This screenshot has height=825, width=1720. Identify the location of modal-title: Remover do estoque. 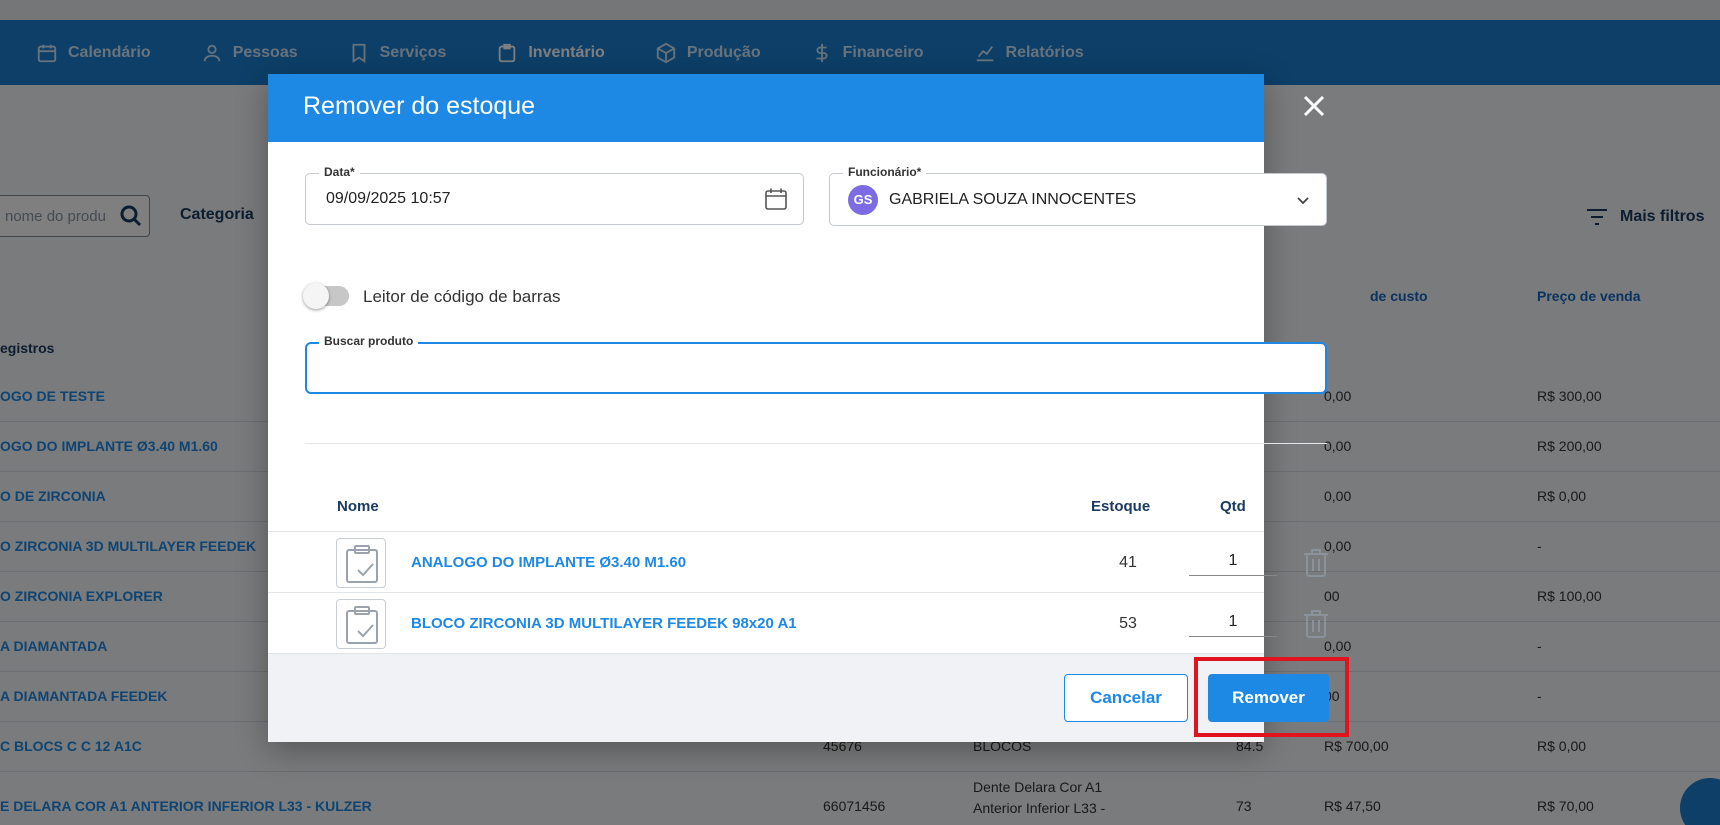
(419, 106).